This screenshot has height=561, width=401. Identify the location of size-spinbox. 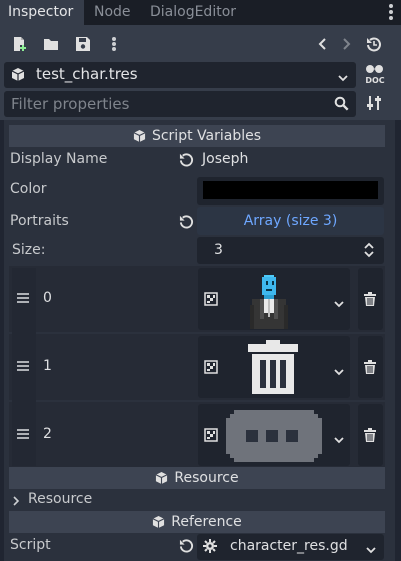
(290, 250).